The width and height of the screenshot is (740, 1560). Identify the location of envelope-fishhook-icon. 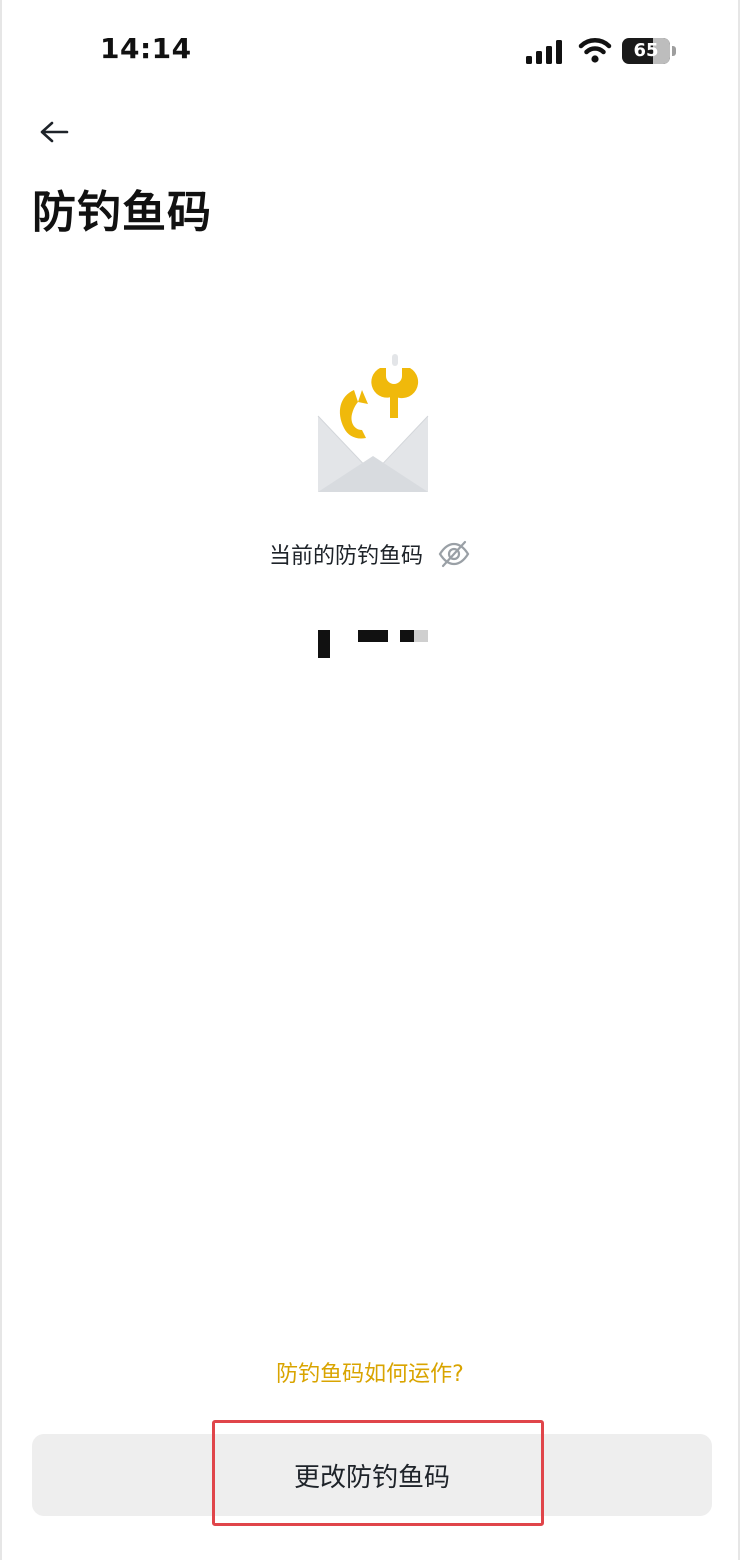
(373, 423).